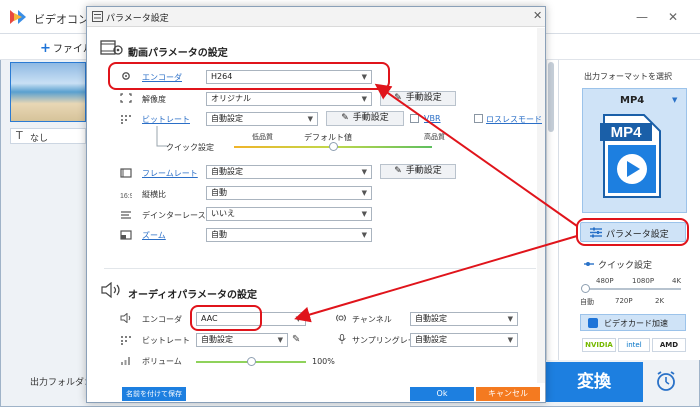 The height and width of the screenshot is (407, 700). Describe the element at coordinates (45, 48) in the screenshot. I see `plus-icon: +` at that location.